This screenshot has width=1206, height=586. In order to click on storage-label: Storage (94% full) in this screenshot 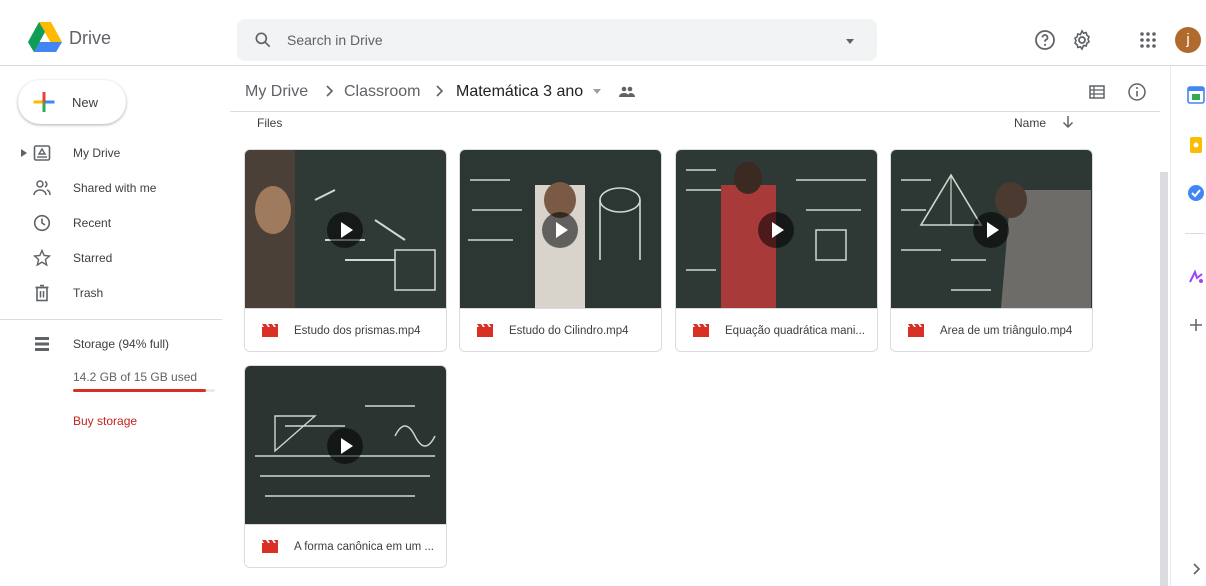, I will do `click(121, 344)`.